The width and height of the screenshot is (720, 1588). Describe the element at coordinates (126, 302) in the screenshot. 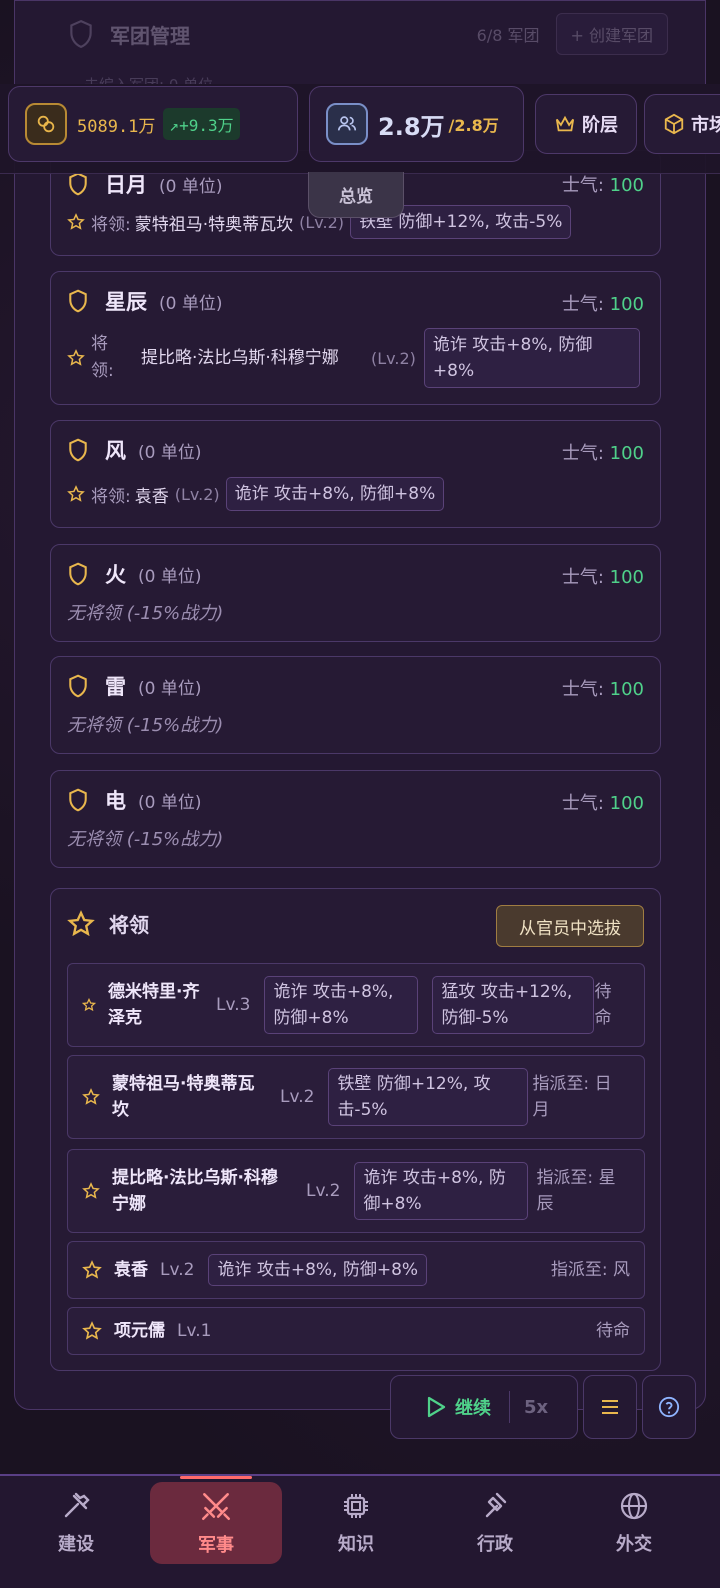

I see `legion-name: 星辰` at that location.